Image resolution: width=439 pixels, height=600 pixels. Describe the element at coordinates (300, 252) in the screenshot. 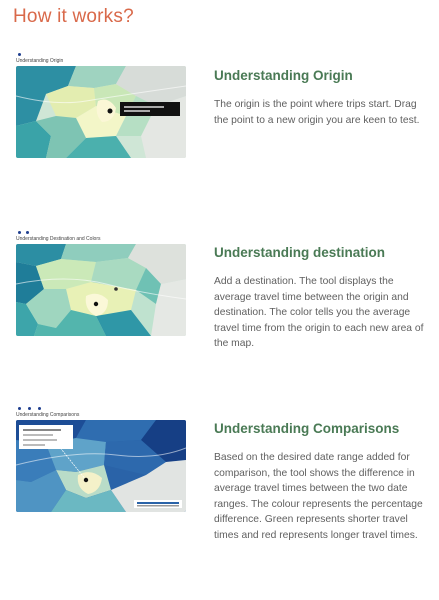

I see `section-title: Understanding destination` at that location.